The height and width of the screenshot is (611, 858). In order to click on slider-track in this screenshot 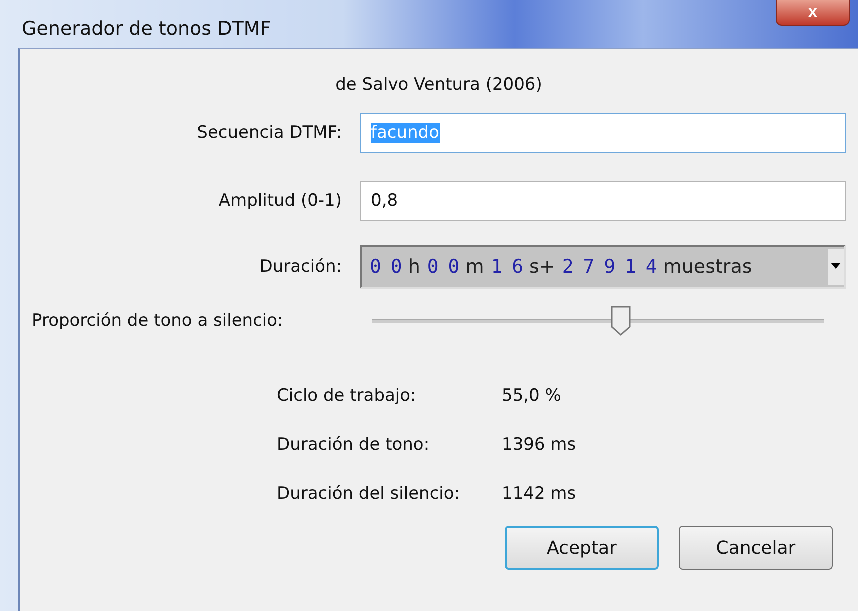, I will do `click(598, 321)`.